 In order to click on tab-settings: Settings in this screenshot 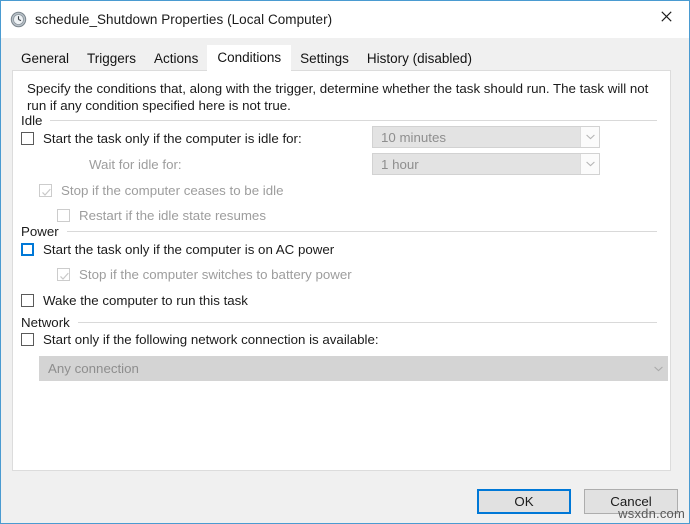, I will do `click(324, 59)`.